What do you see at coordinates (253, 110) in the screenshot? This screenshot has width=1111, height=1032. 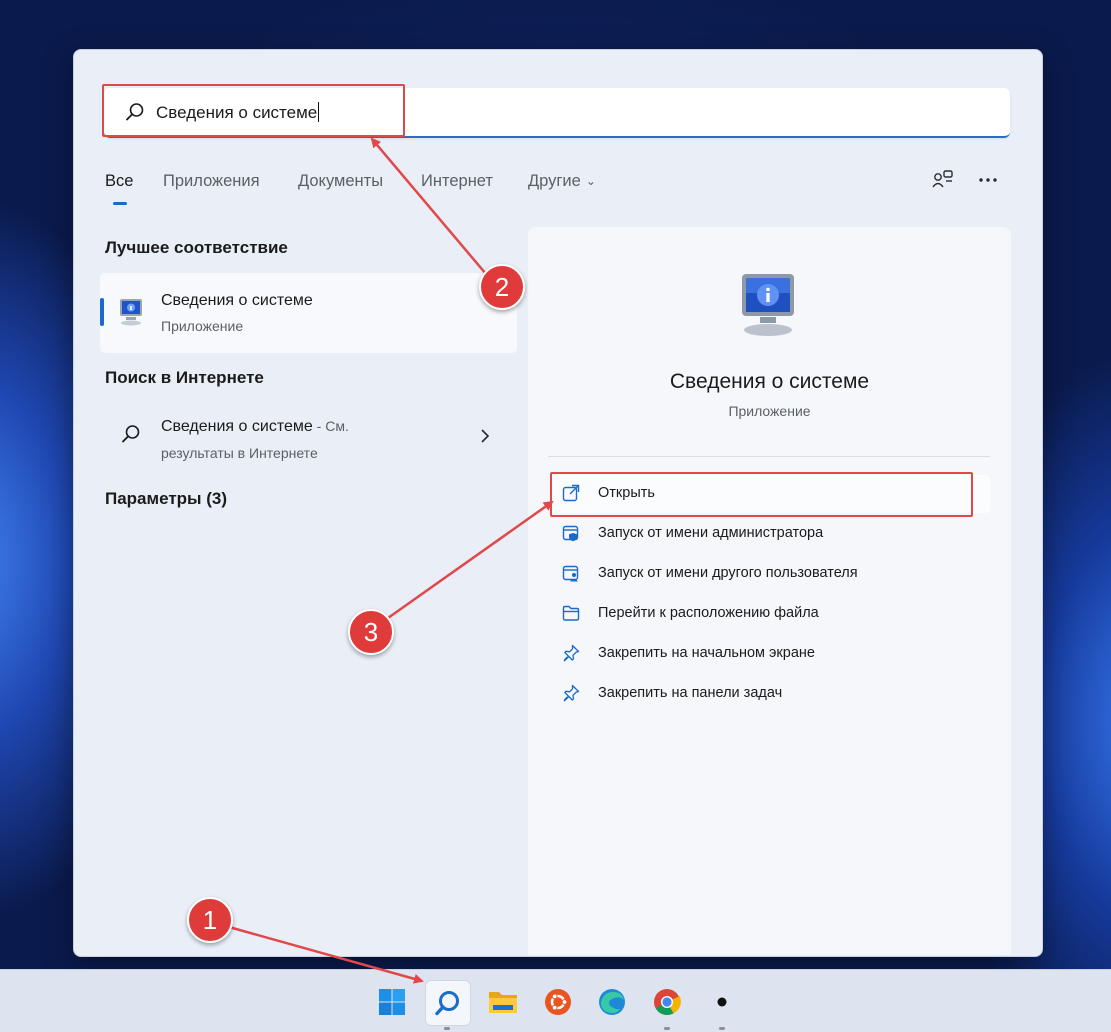 I see `annotation-box-search` at bounding box center [253, 110].